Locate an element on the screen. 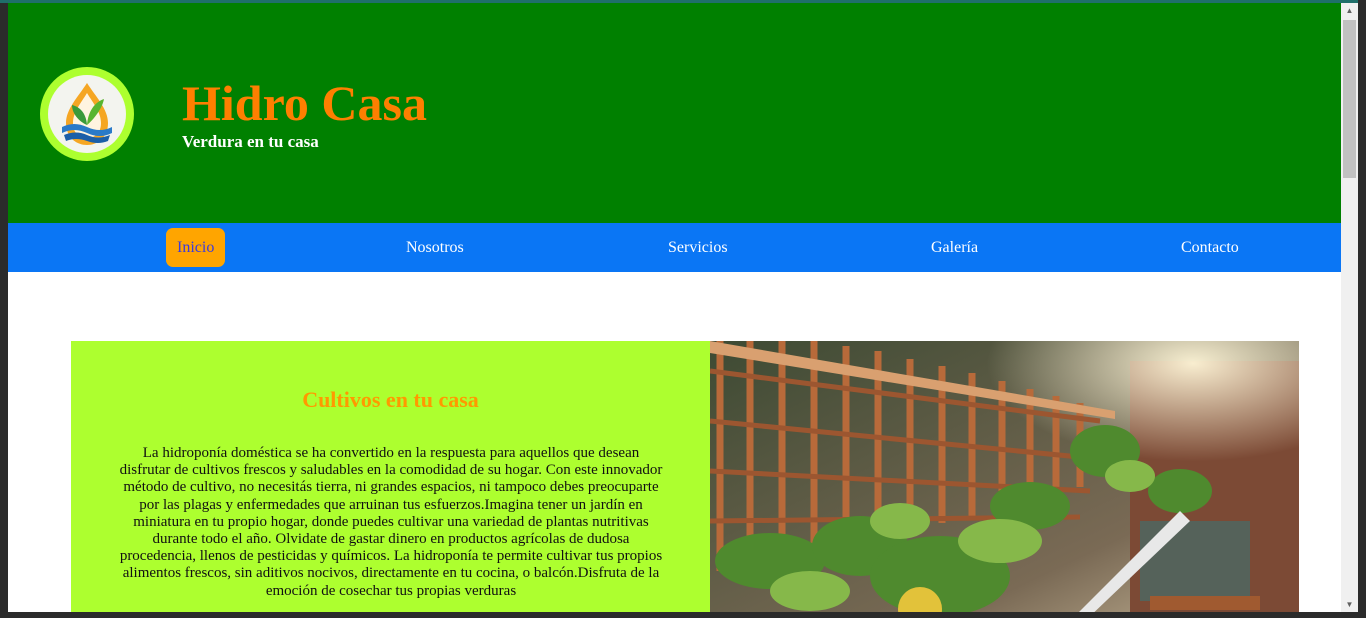 This screenshot has width=1366, height=618. scrollbar-thumb is located at coordinates (1349, 99).